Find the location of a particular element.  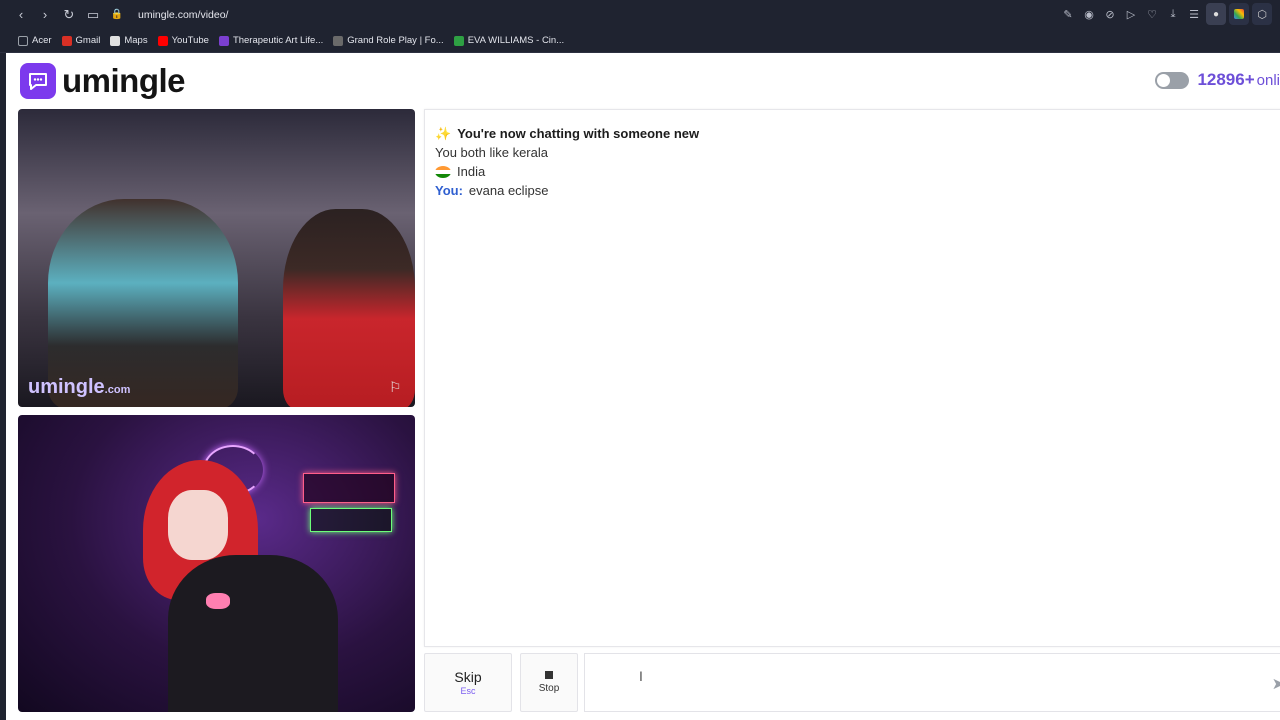

person-right is located at coordinates (349, 308).